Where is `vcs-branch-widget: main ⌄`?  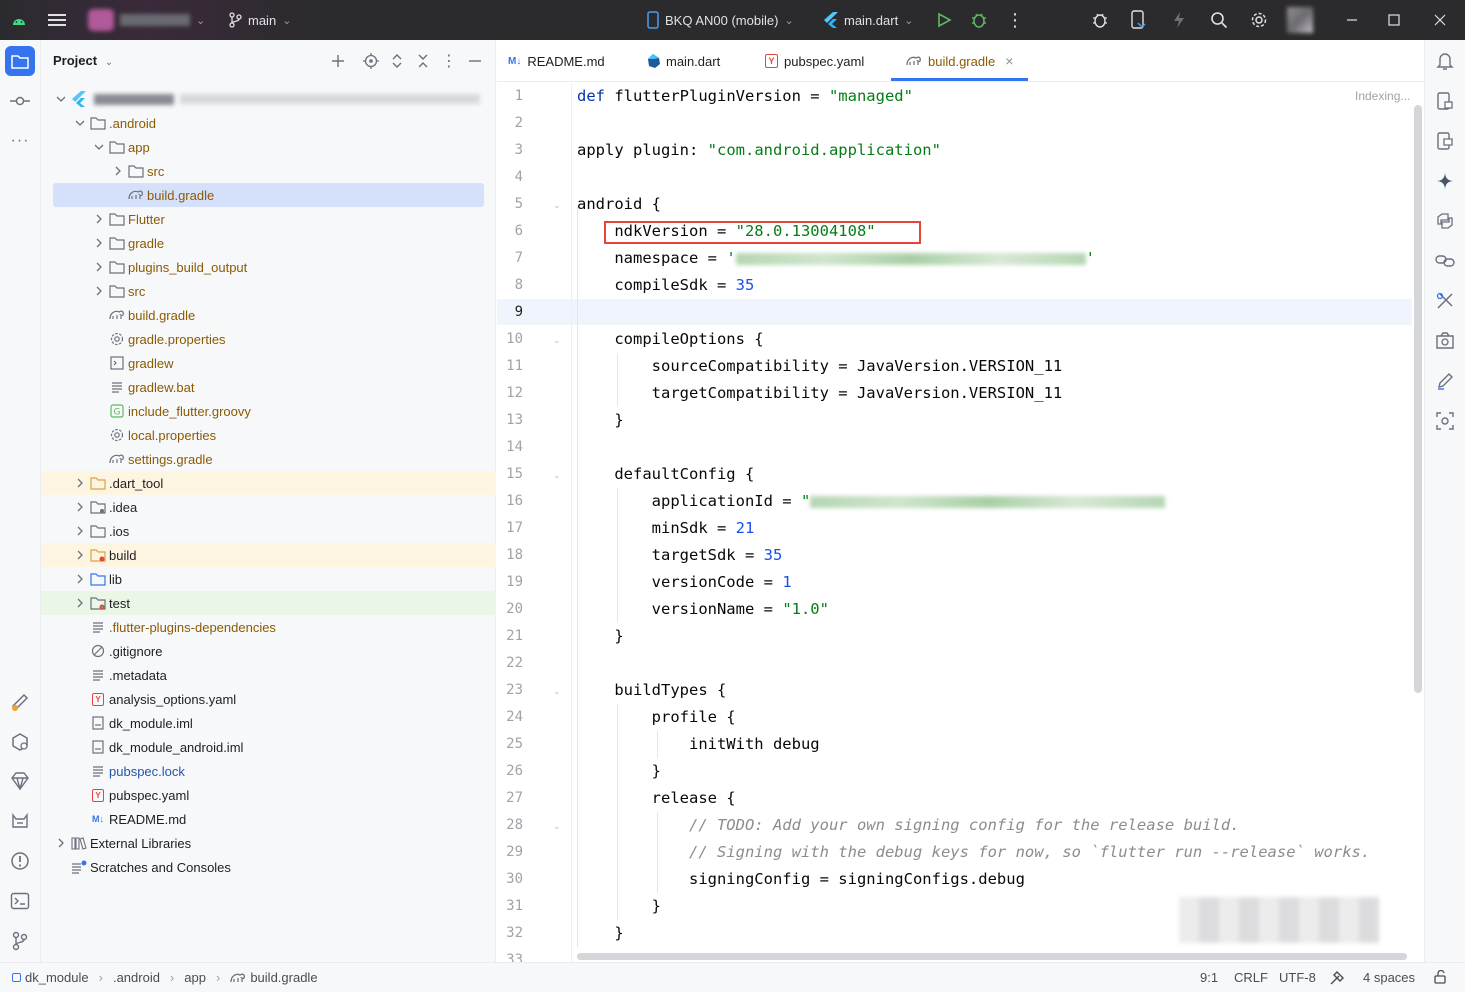 vcs-branch-widget: main ⌄ is located at coordinates (259, 20).